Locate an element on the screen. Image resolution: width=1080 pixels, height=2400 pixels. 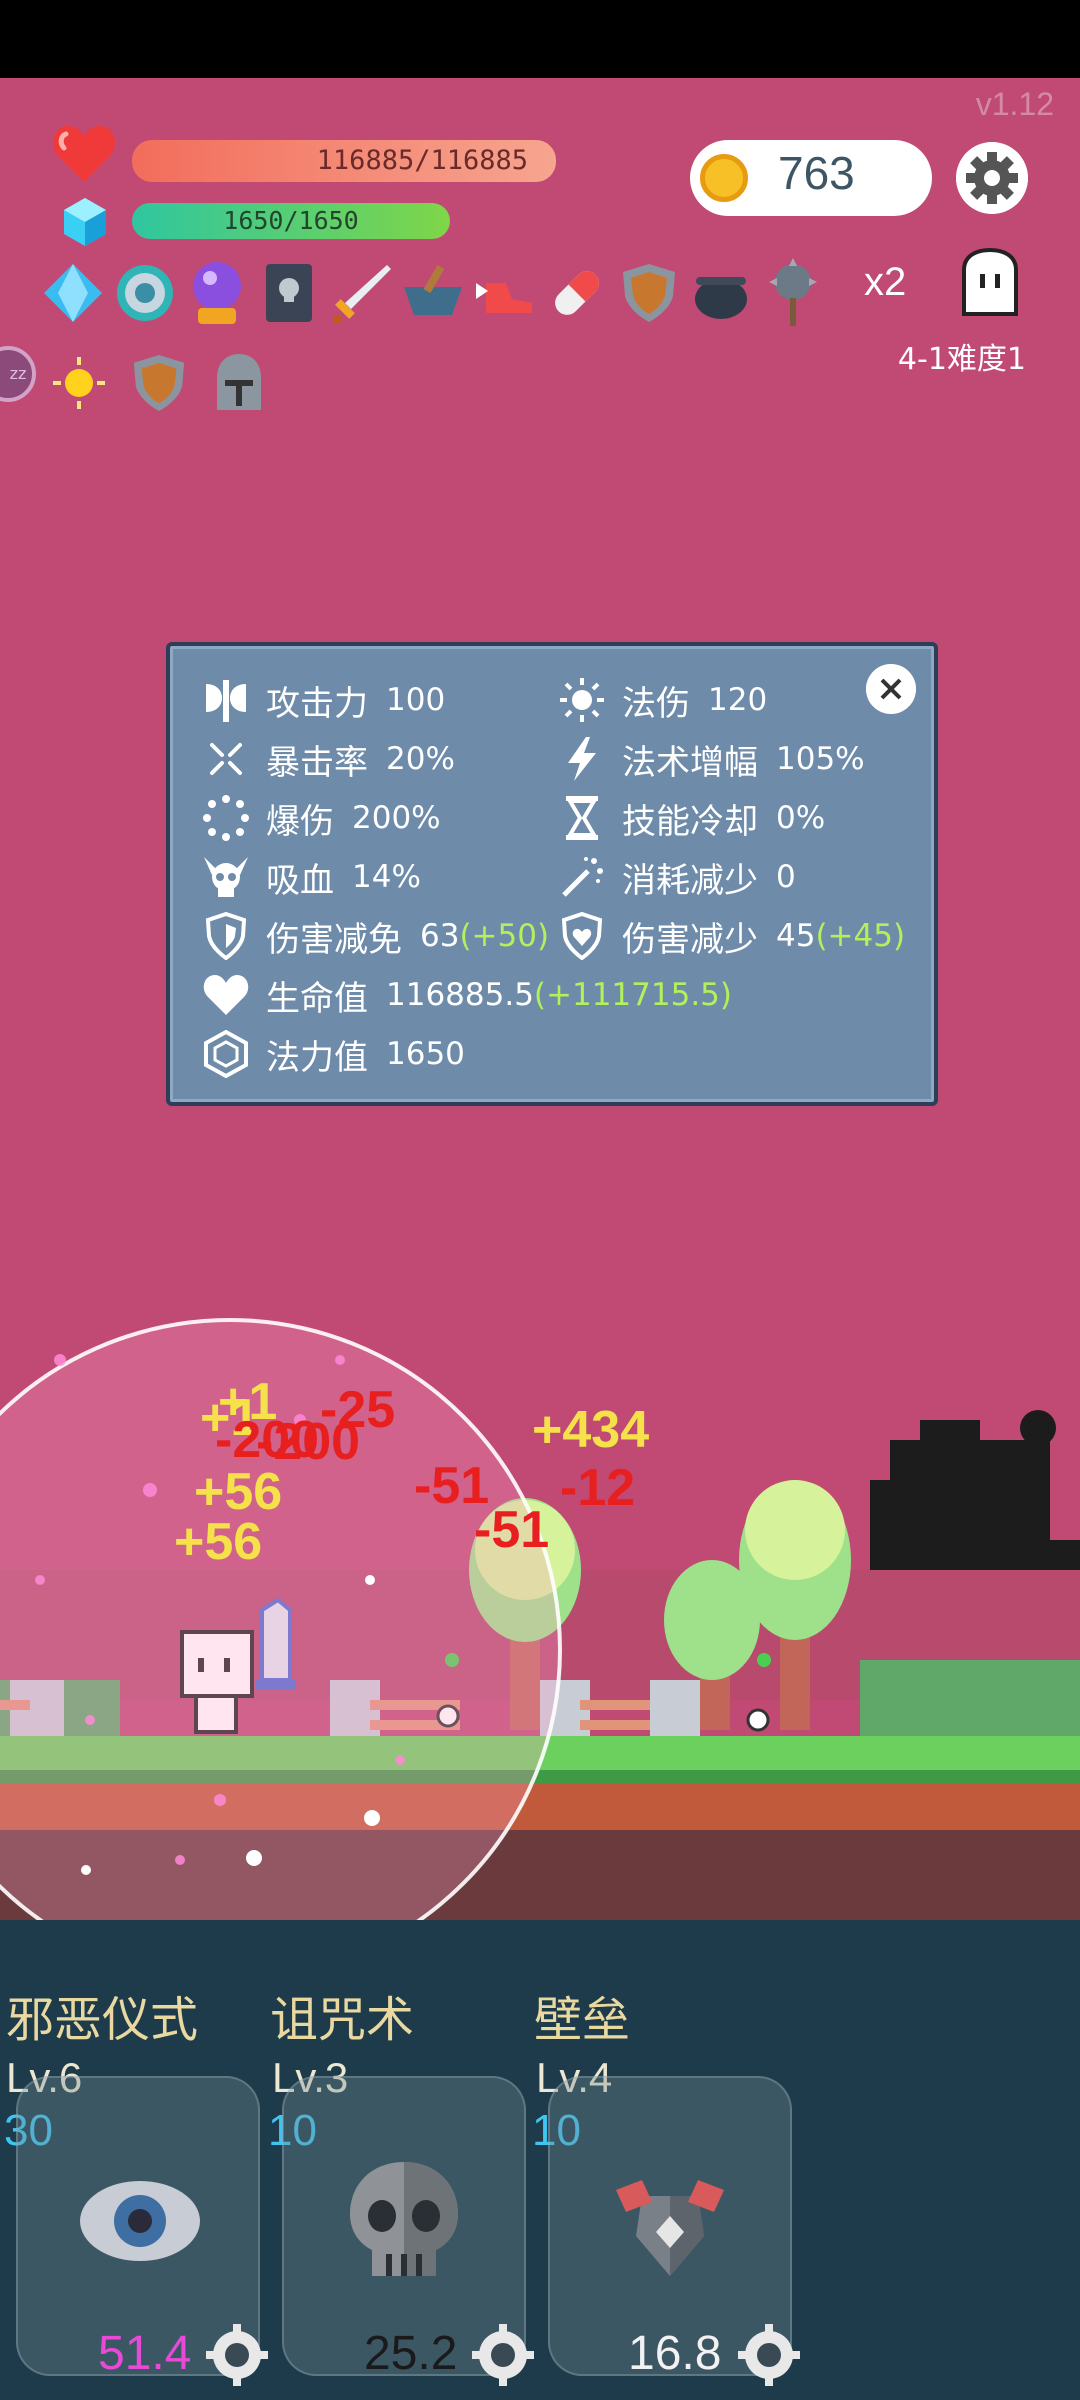
skill-name: 邪恶仪式 is located at coordinates (102, 2020).